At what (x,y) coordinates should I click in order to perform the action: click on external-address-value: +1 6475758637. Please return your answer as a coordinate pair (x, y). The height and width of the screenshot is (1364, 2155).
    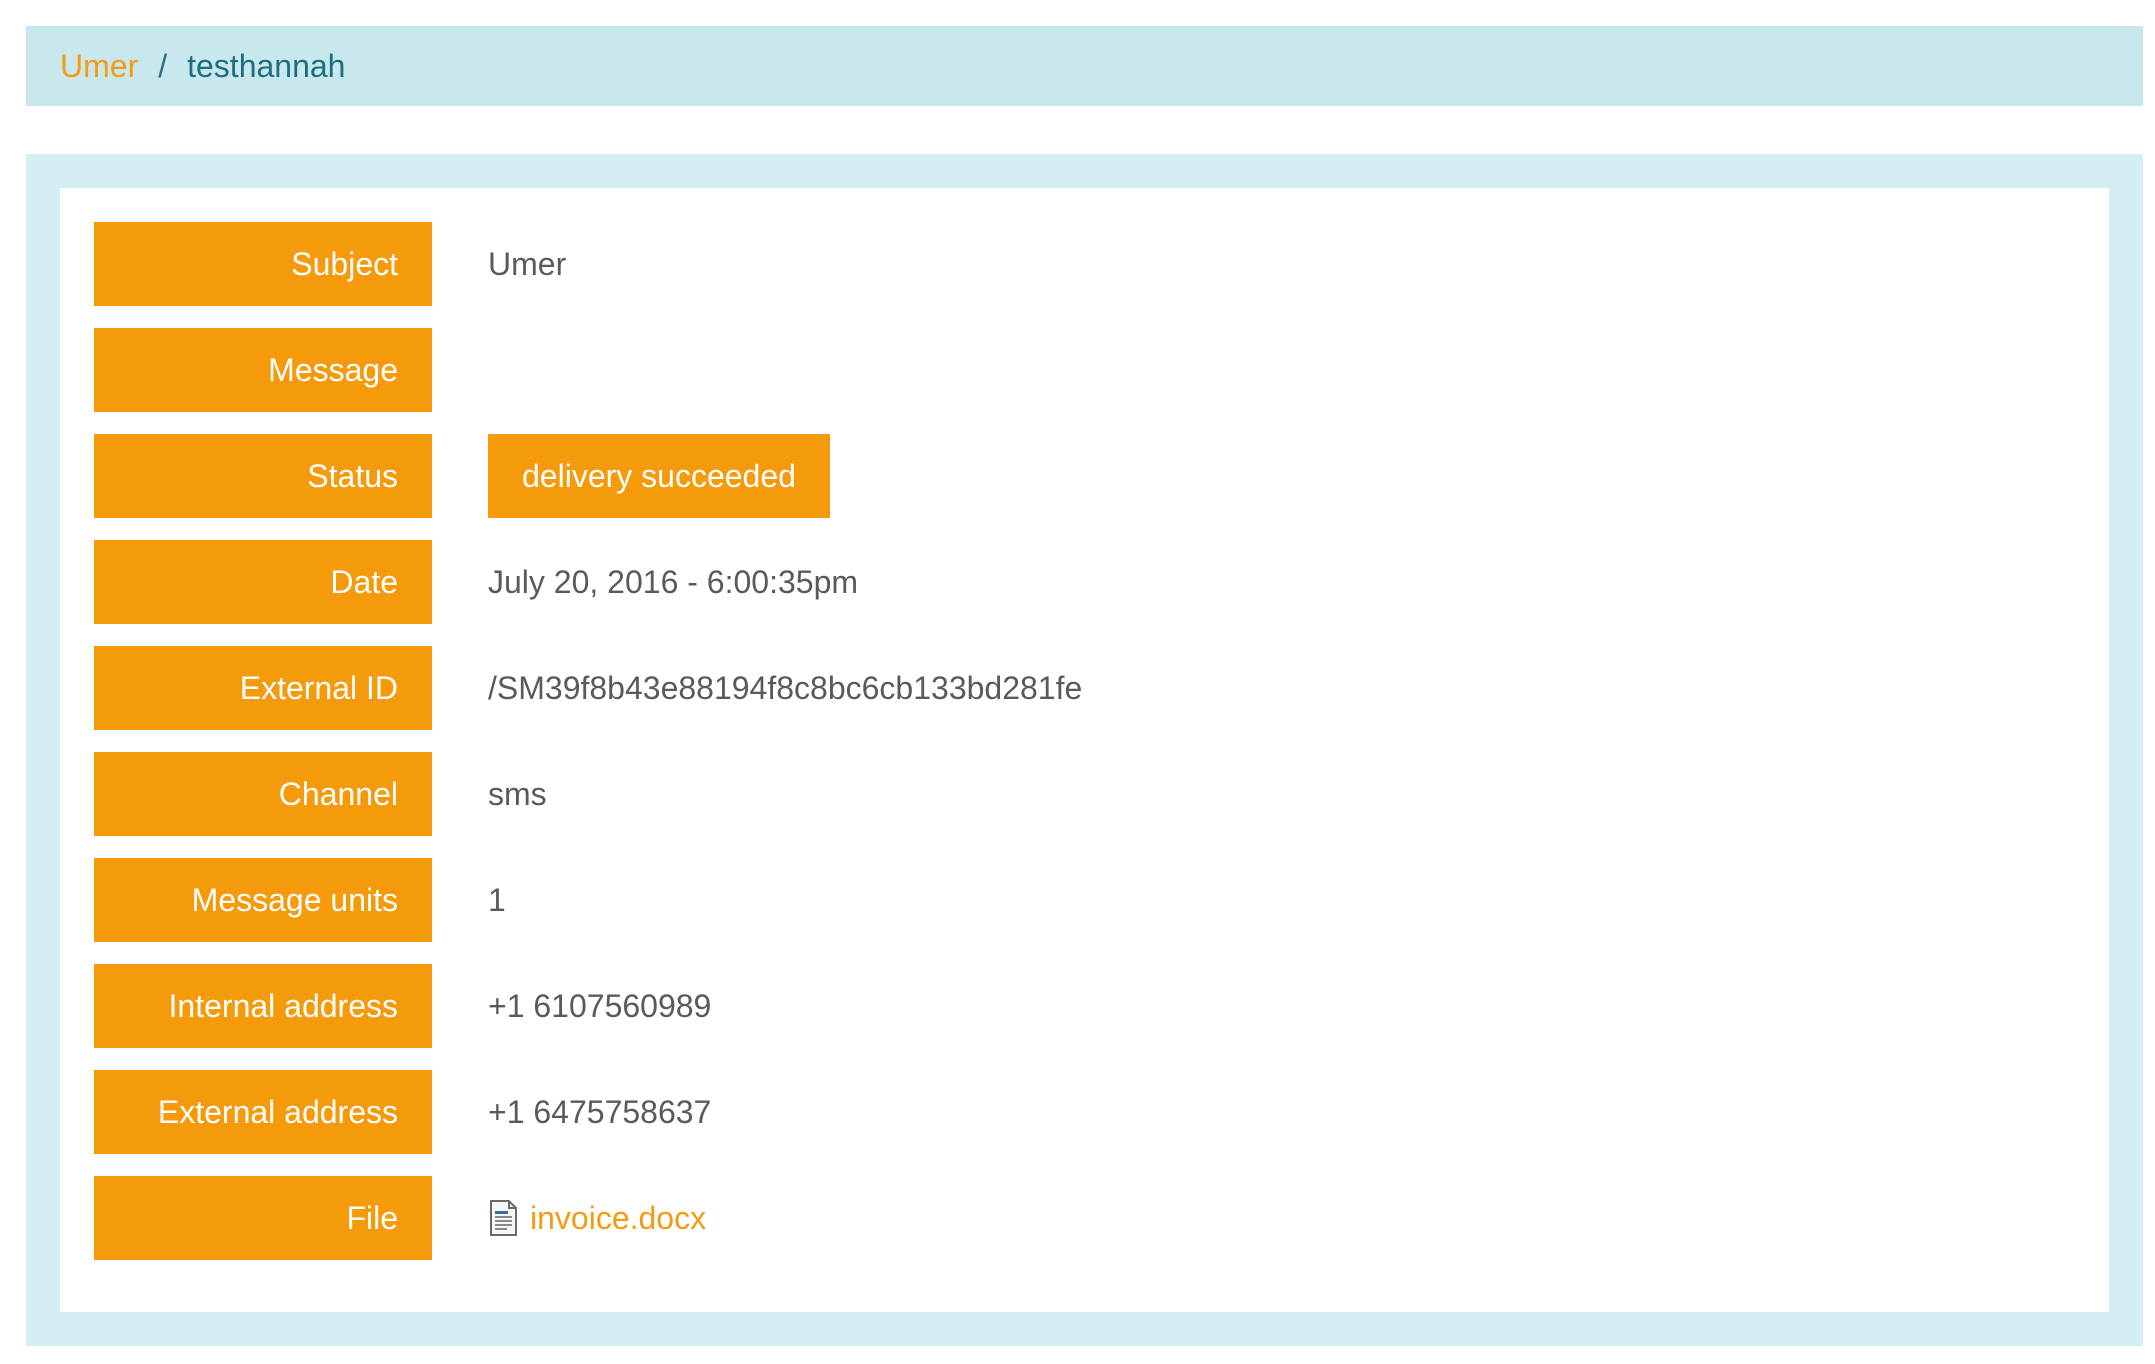
    Looking at the image, I should click on (600, 1111).